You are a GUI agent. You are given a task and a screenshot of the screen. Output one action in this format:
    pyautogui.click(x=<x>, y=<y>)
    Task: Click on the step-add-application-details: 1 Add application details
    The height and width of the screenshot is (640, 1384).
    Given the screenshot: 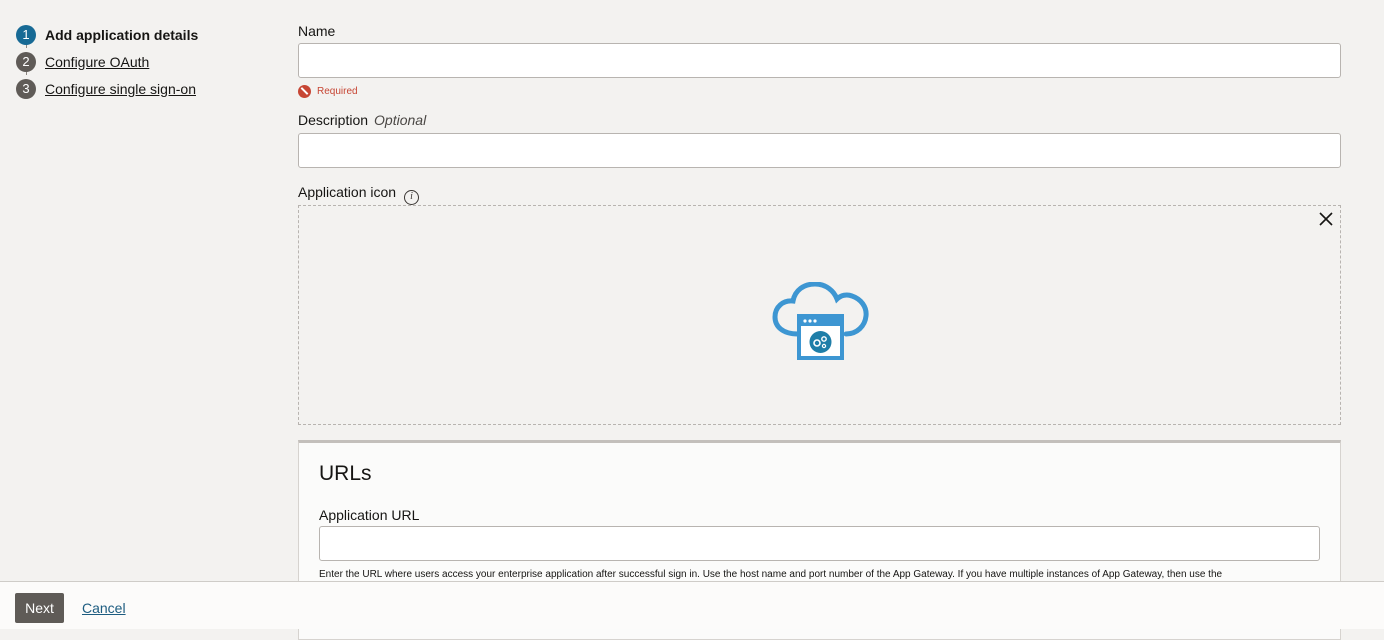 What is the action you would take?
    pyautogui.click(x=136, y=34)
    